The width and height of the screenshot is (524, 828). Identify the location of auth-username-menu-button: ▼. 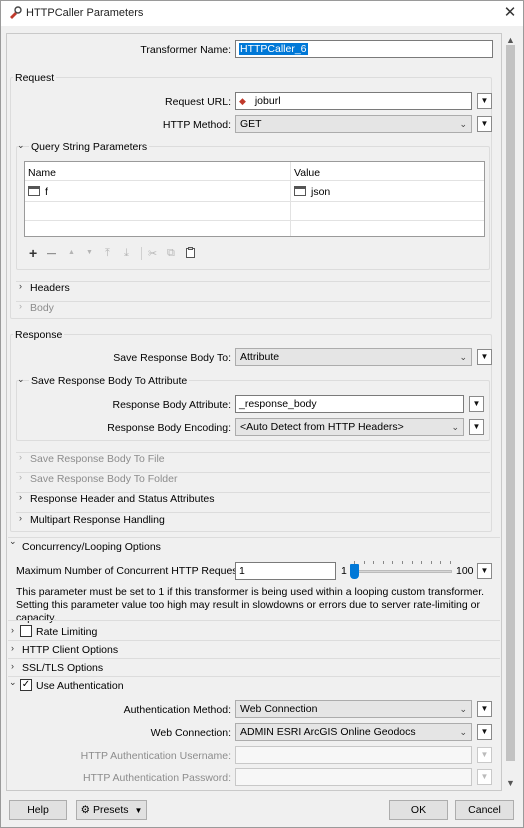
(484, 755).